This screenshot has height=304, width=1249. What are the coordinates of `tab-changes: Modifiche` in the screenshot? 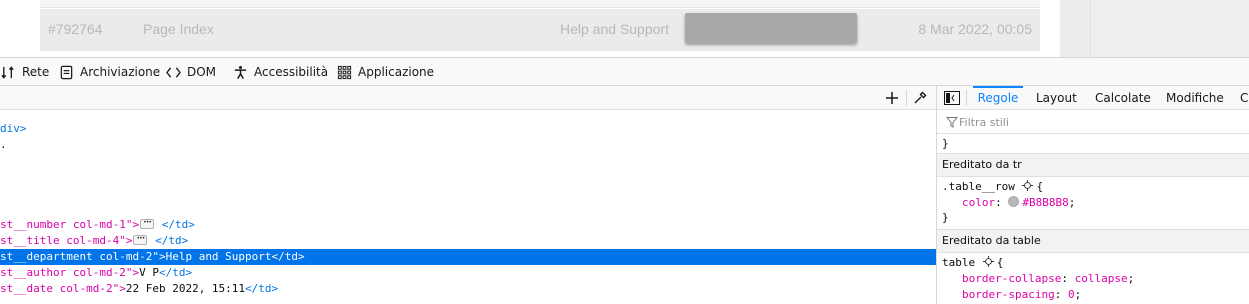 It's located at (1195, 98).